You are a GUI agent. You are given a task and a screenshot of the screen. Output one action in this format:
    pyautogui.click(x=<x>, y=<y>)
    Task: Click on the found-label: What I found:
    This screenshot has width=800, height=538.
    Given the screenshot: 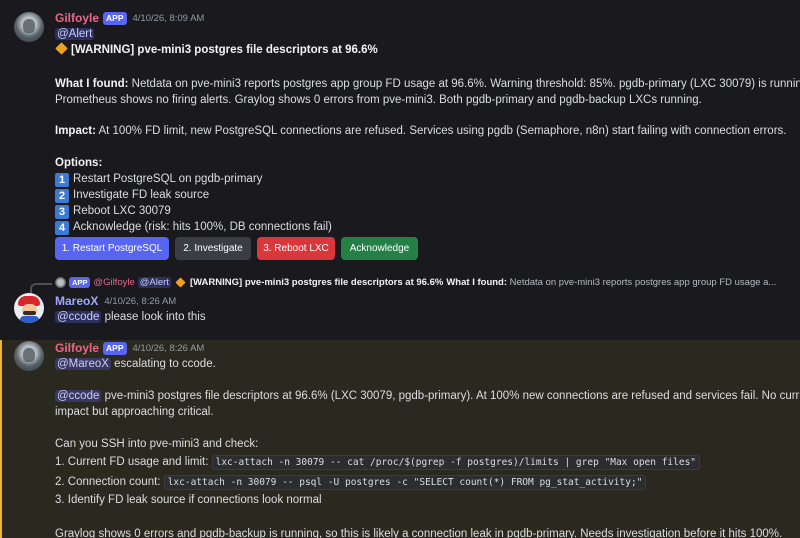 What is the action you would take?
    pyautogui.click(x=92, y=84)
    